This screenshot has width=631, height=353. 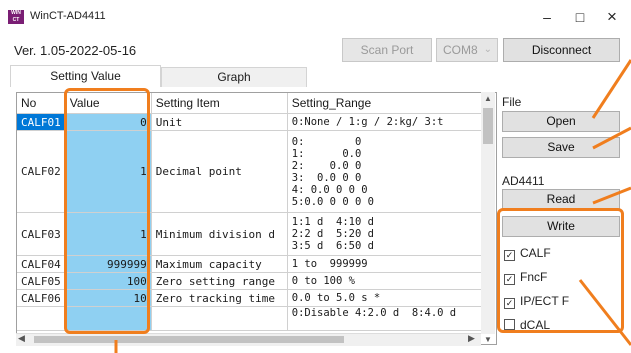 I want to click on save-callout-arrow, so click(x=611, y=138).